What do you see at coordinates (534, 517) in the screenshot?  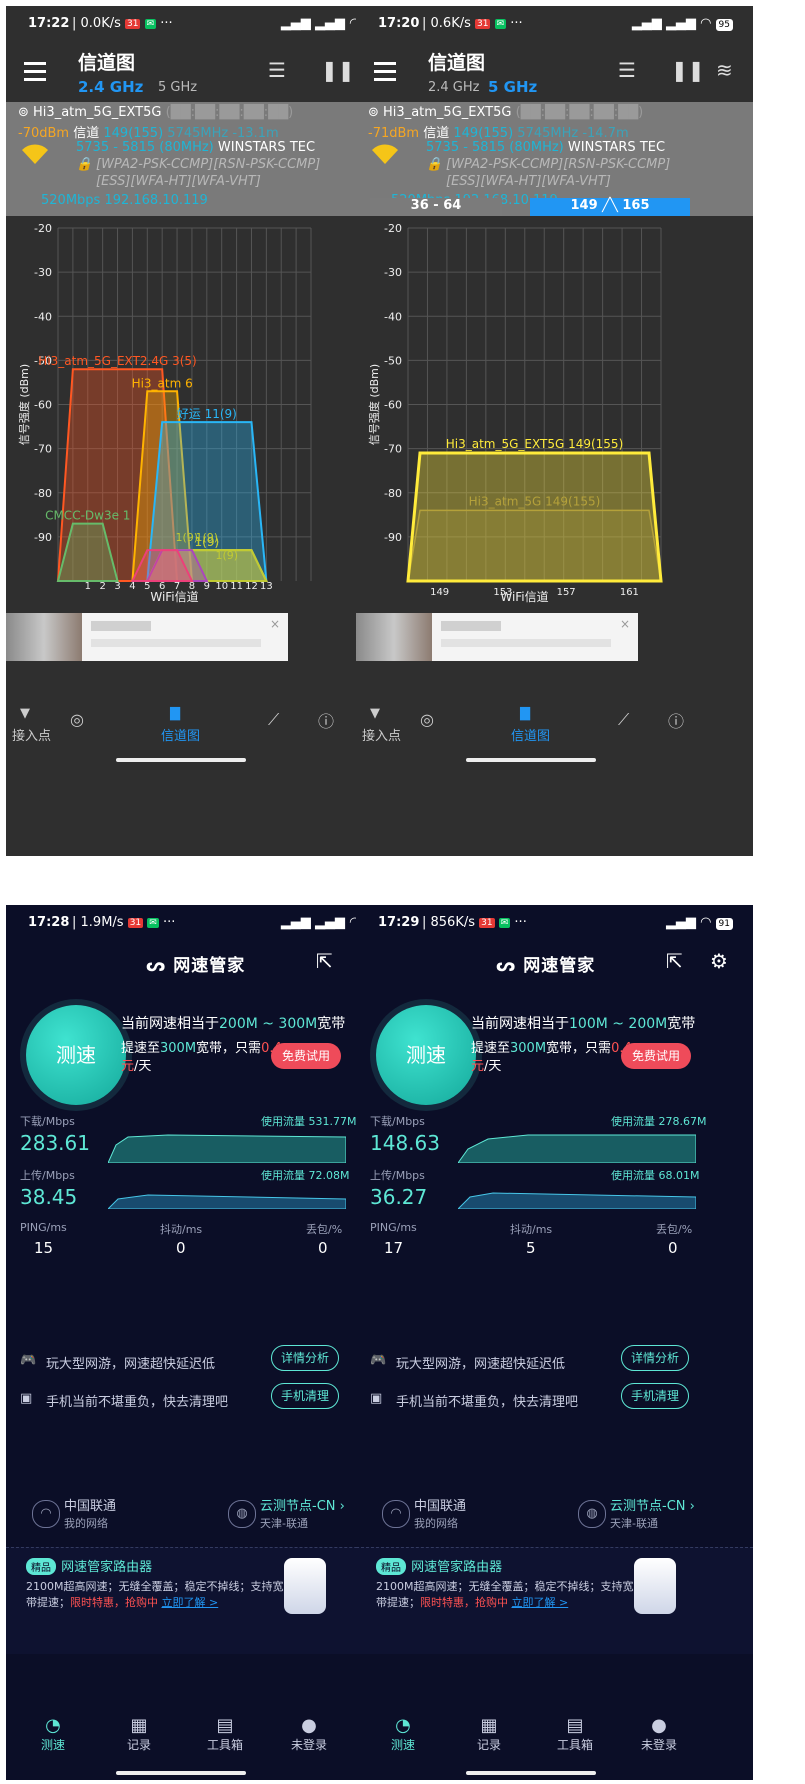 I see `channel-curve` at bounding box center [534, 517].